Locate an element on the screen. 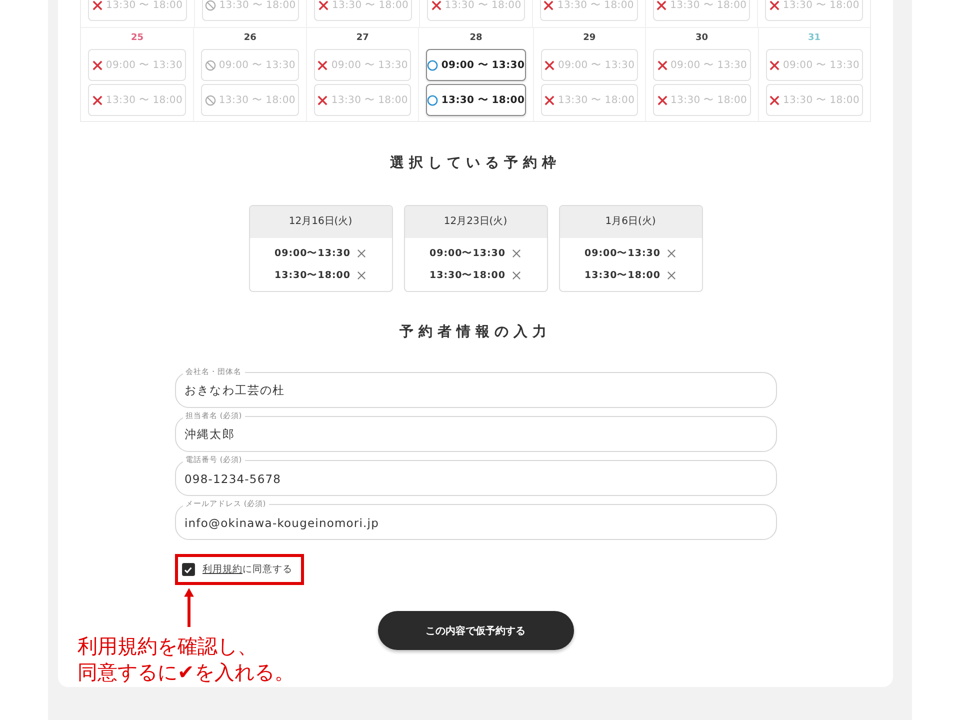 The image size is (960, 720). day-number: 25 is located at coordinates (137, 38).